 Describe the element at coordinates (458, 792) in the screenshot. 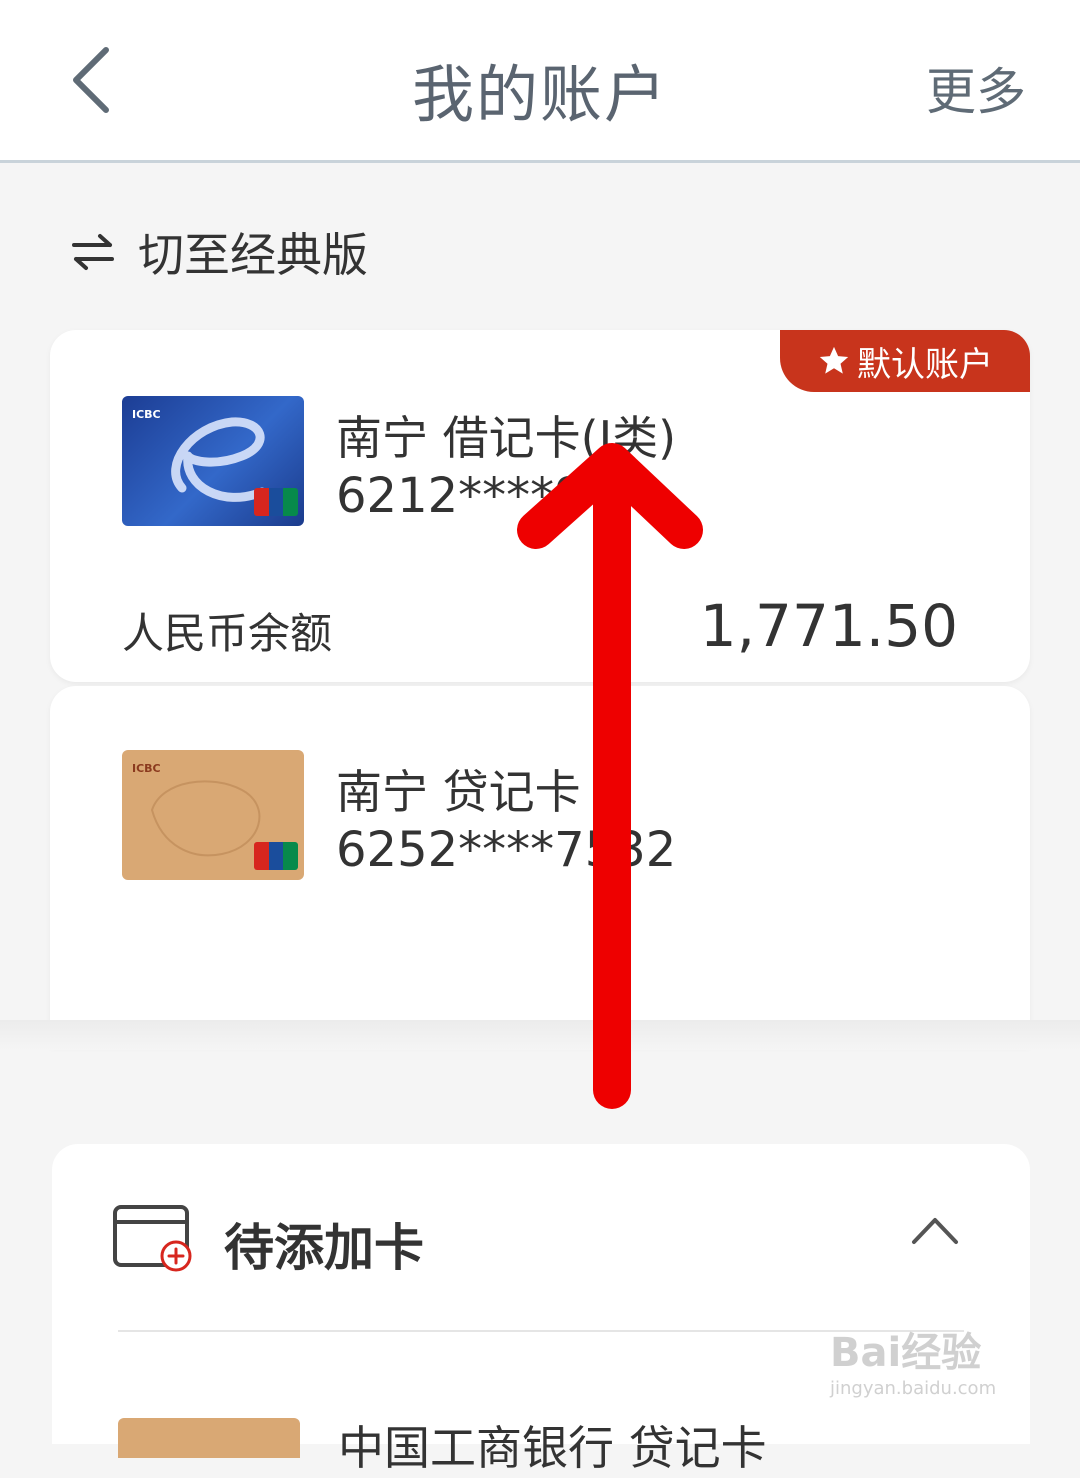

I see `card-name: 南宁 贷记卡` at that location.